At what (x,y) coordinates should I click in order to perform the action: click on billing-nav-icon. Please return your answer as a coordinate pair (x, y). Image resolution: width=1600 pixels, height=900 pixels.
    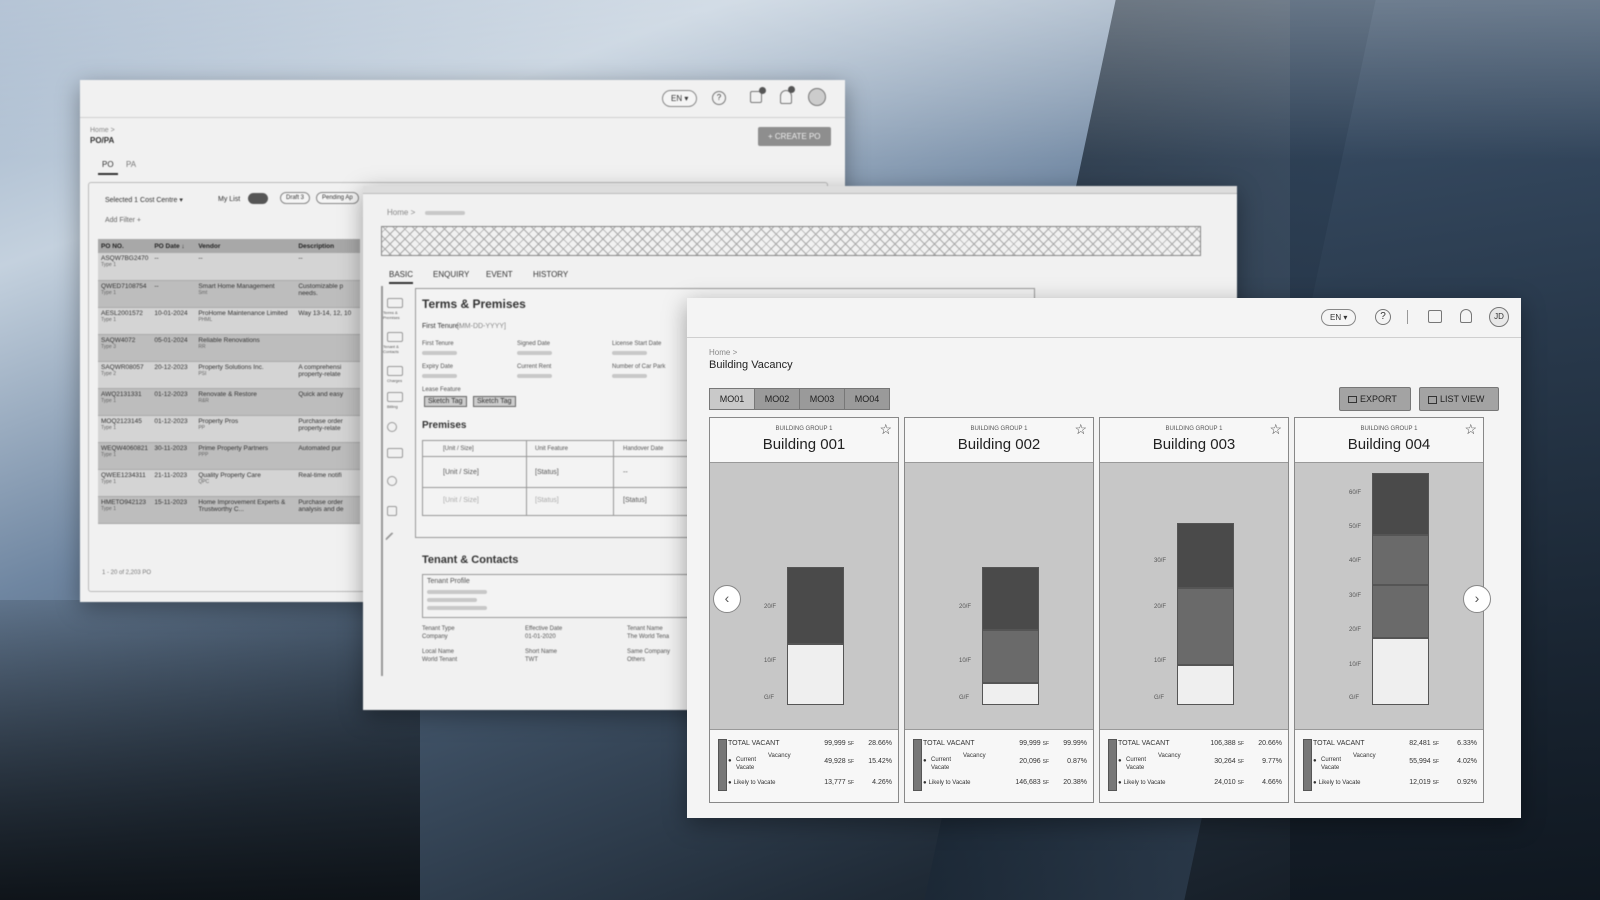
    Looking at the image, I should click on (395, 397).